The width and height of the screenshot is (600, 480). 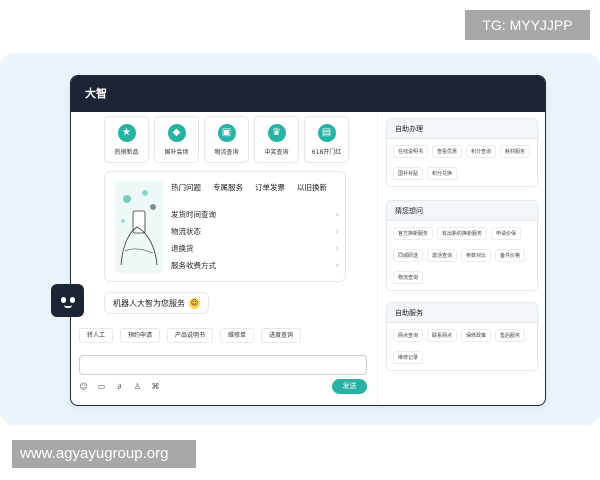 I want to click on panel-chip: 参数对比, so click(x=476, y=255).